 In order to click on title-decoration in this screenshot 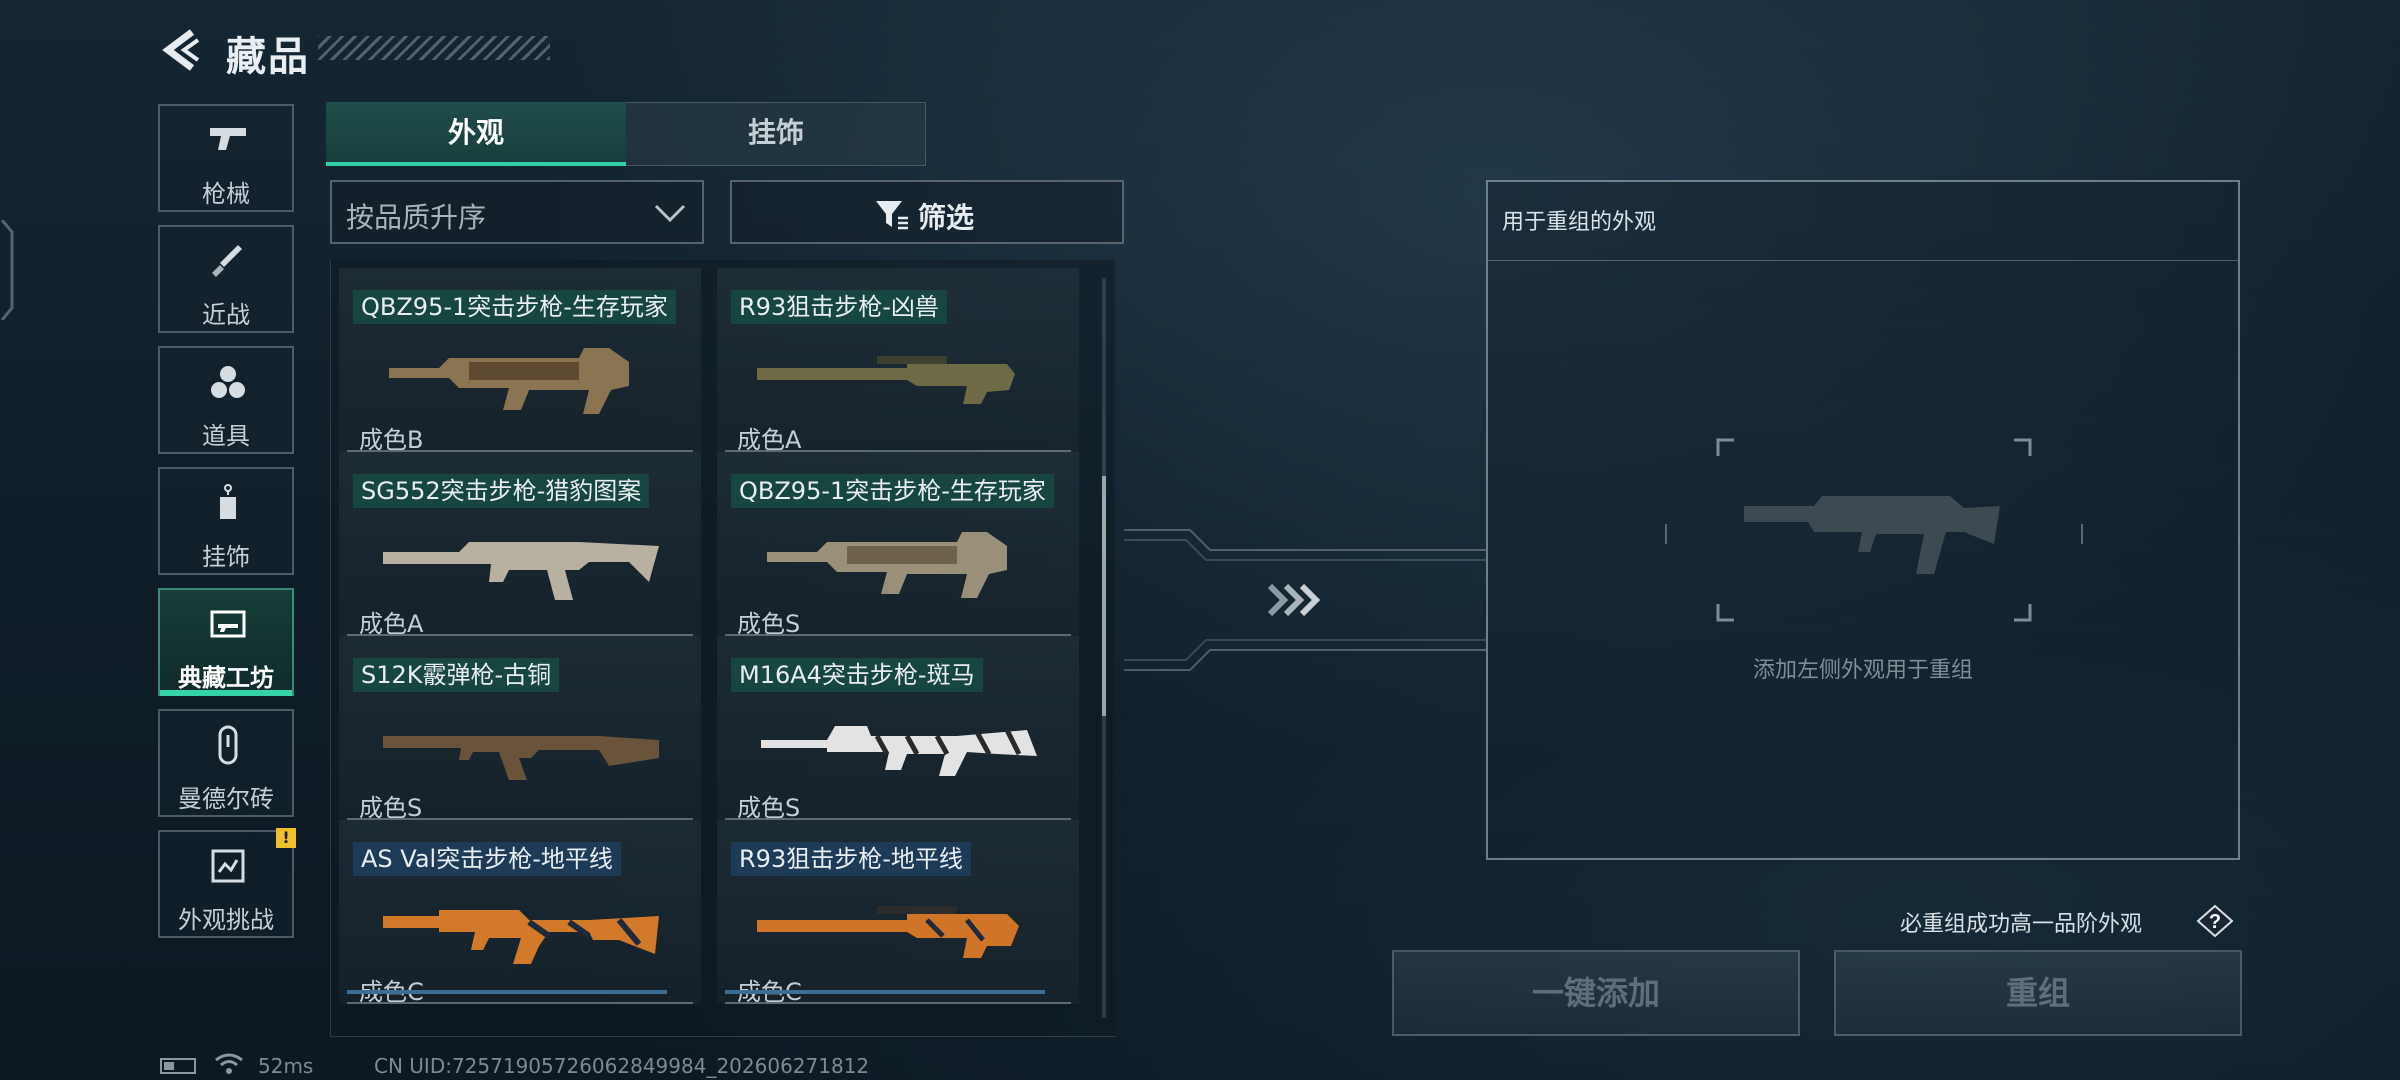, I will do `click(434, 48)`.